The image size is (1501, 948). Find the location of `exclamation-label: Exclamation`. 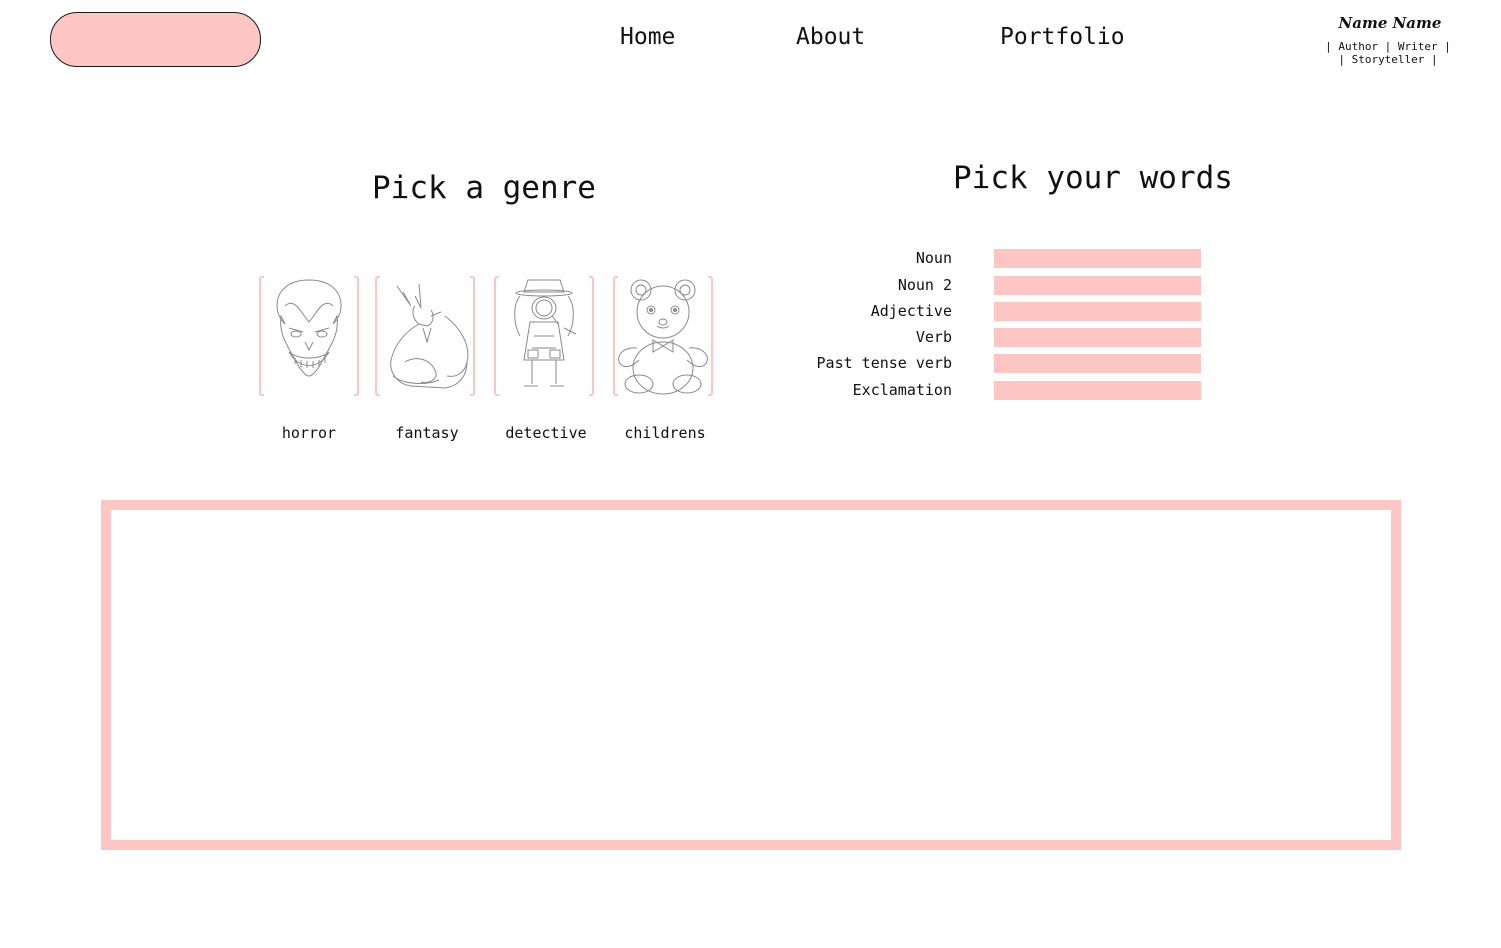

exclamation-label: Exclamation is located at coordinates (902, 390).